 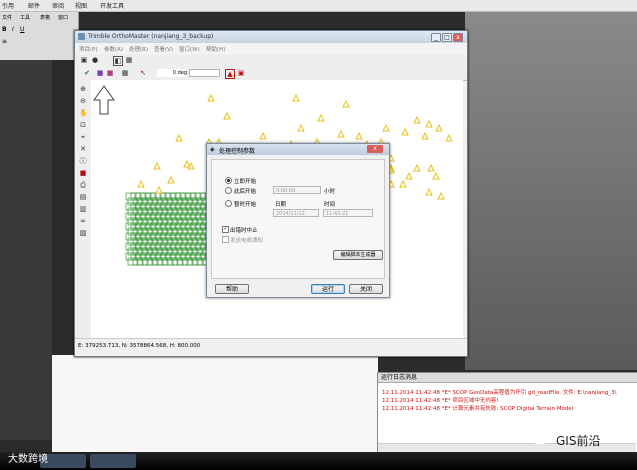 I want to click on pointer-icon: ↖, so click(x=143, y=73).